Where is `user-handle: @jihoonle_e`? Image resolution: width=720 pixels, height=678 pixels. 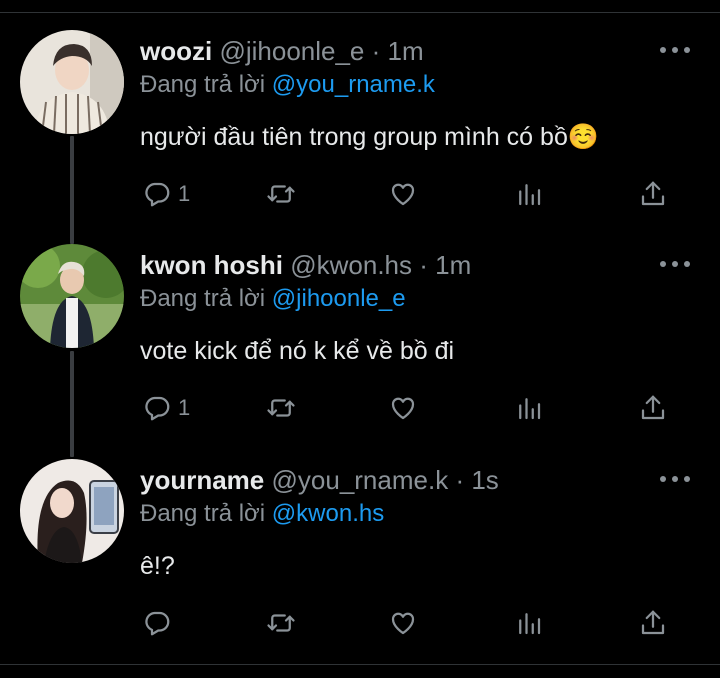 user-handle: @jihoonle_e is located at coordinates (291, 51).